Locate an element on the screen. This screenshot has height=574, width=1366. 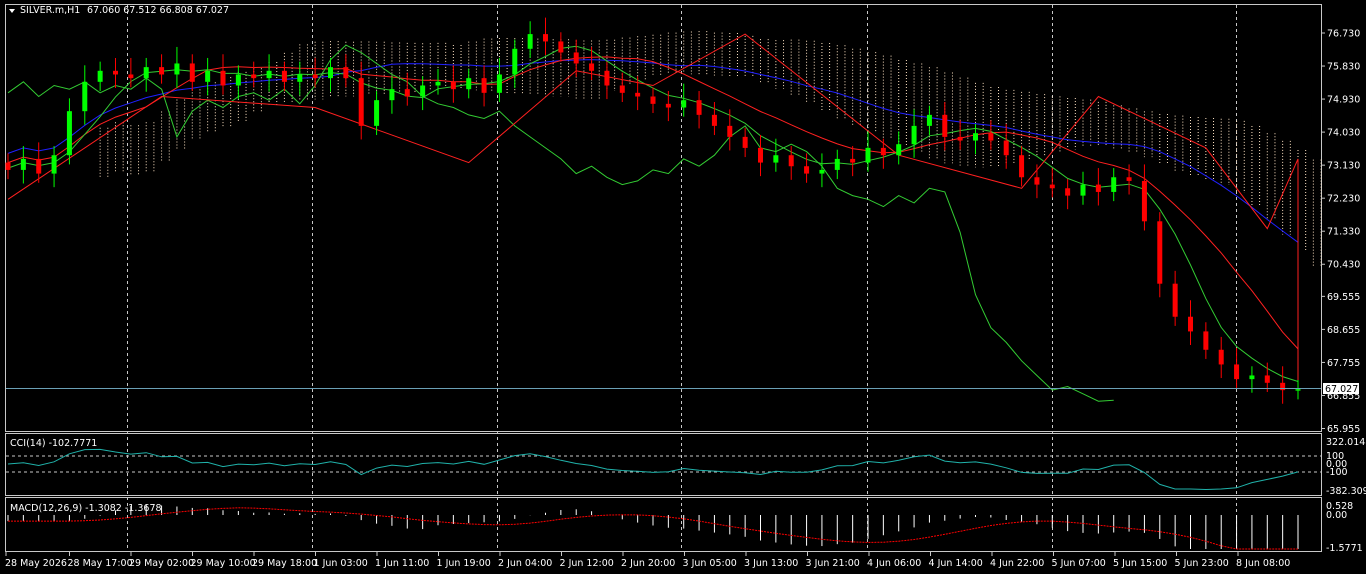
price-label: 72.230 is located at coordinates (1343, 199).